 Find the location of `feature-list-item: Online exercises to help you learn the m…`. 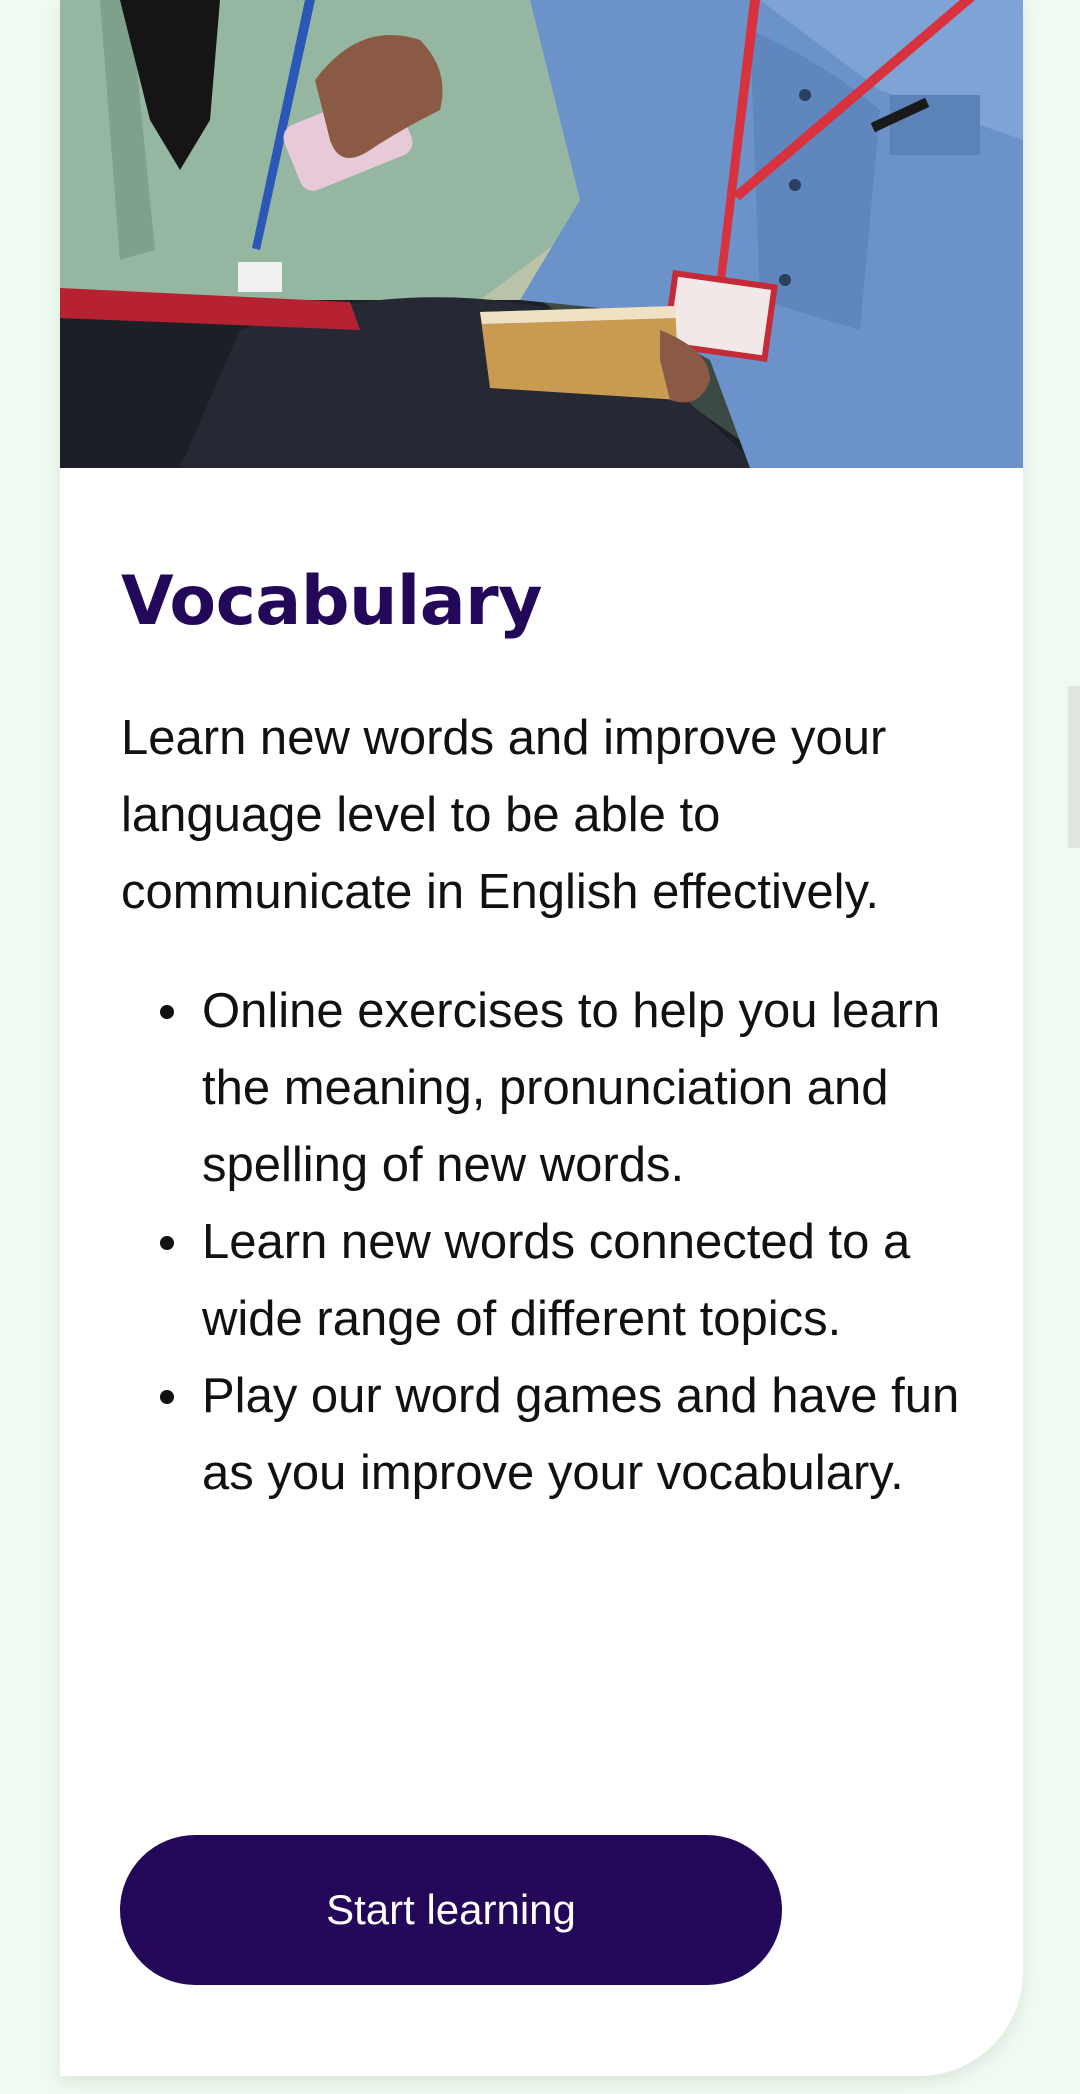

feature-list-item: Online exercises to help you learn the m… is located at coordinates (581, 1088).